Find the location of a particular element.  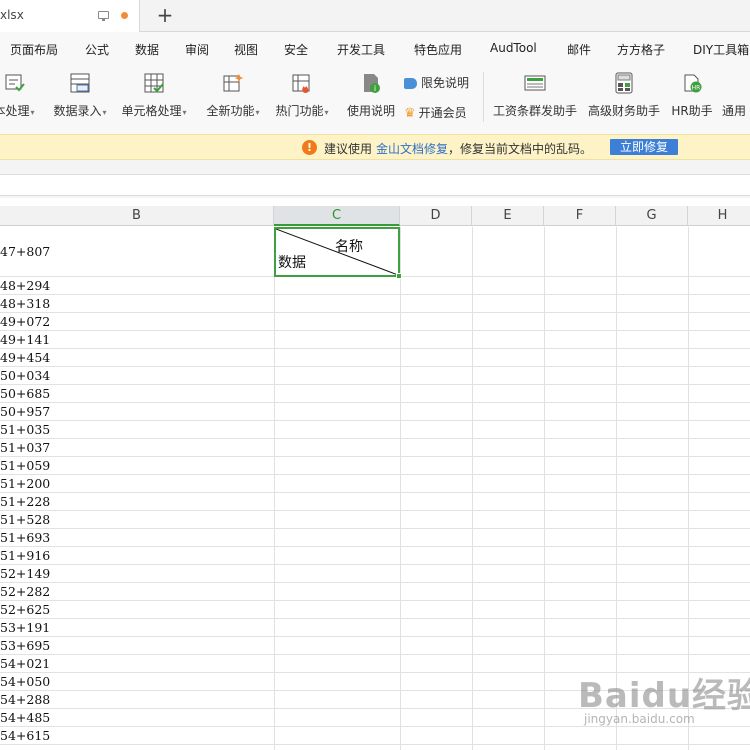

table-row: 51+200 is located at coordinates (375, 484).